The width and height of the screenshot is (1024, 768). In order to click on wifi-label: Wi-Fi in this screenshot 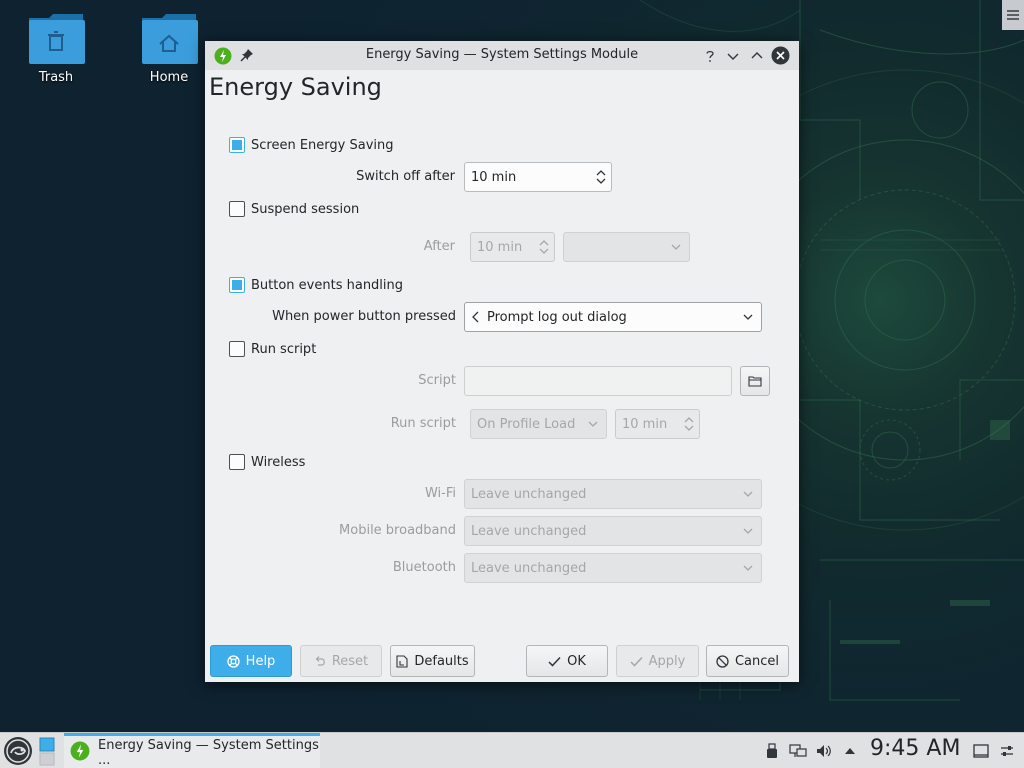, I will do `click(440, 493)`.